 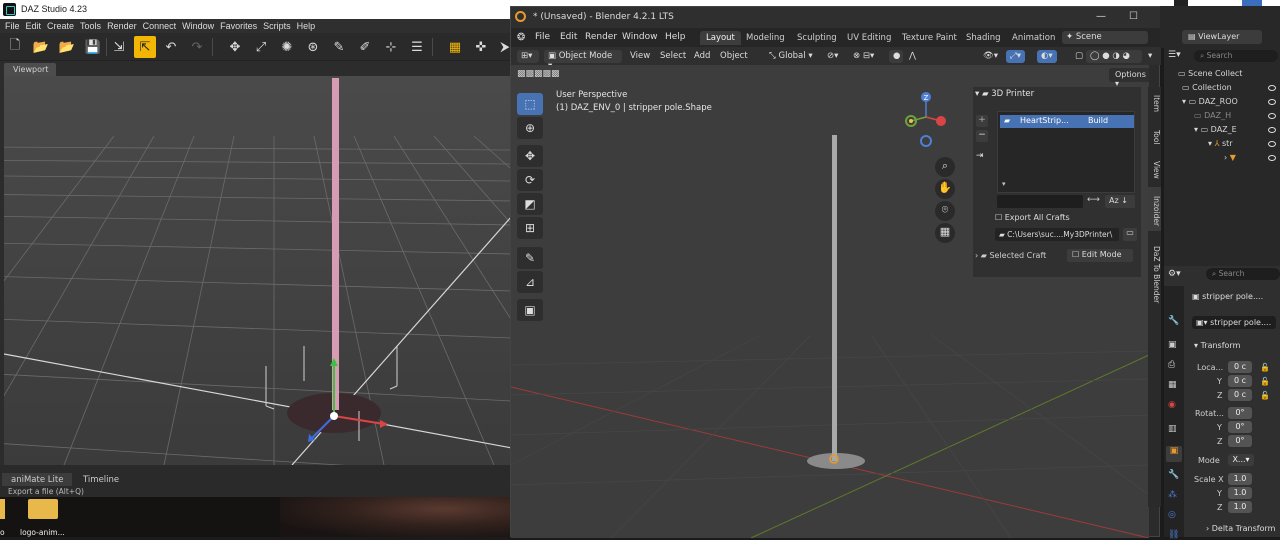 I want to click on overlay-toggle-icon: ◐▾, so click(x=1047, y=56).